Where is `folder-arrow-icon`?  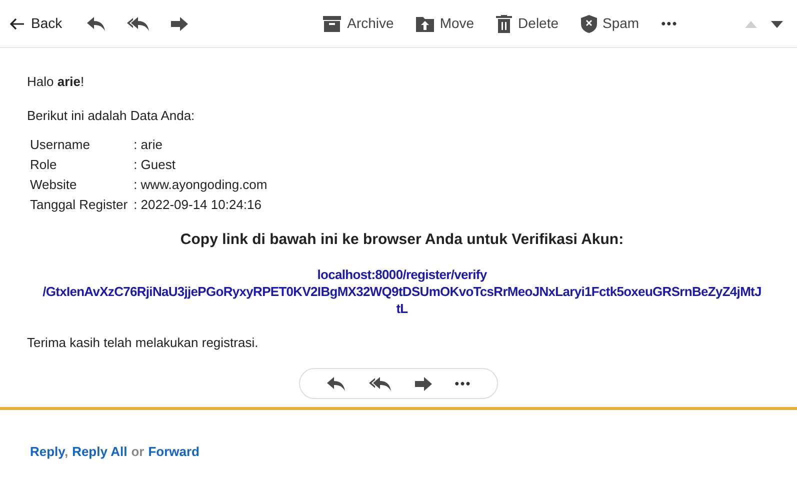 folder-arrow-icon is located at coordinates (425, 24).